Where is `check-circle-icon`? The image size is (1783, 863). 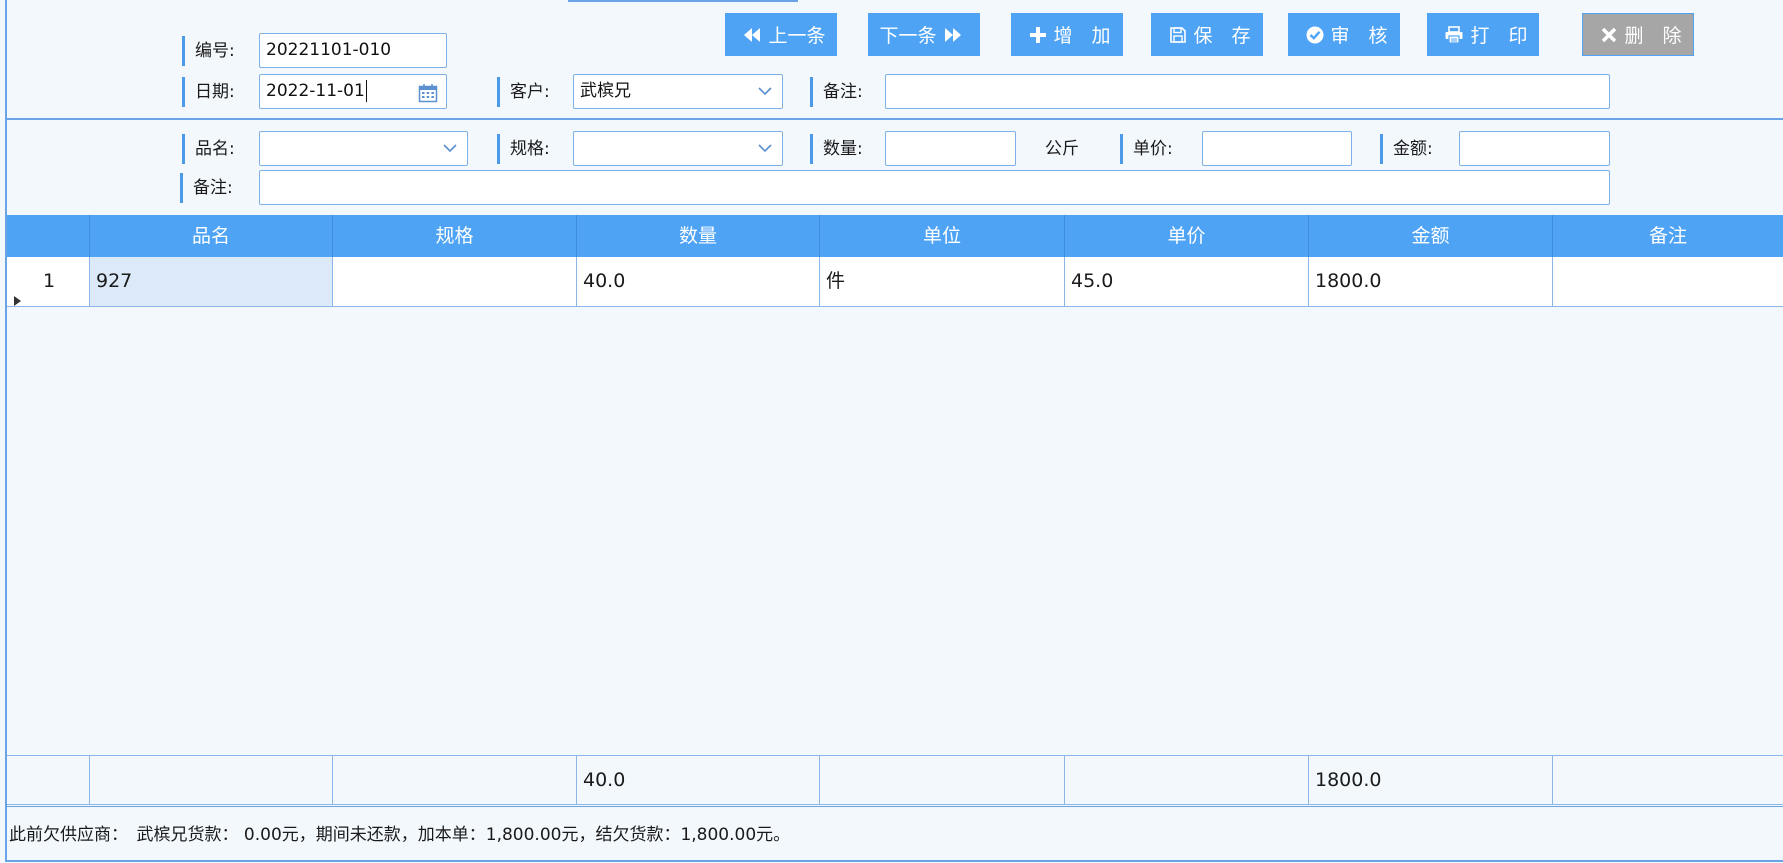
check-circle-icon is located at coordinates (1315, 35).